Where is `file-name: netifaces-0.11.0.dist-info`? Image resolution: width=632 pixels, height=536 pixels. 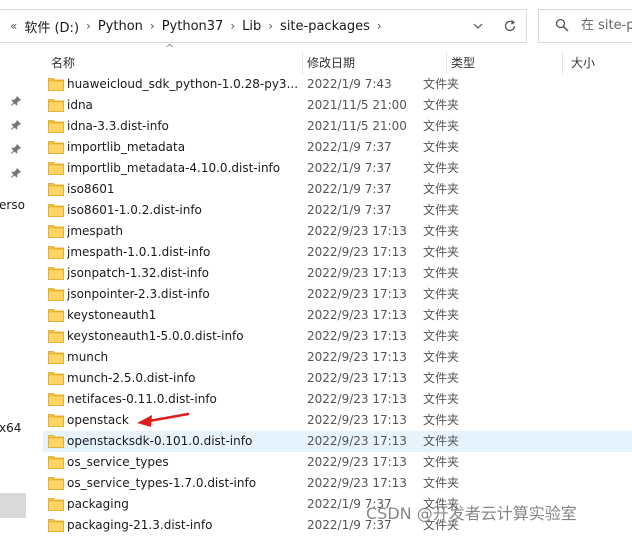 file-name: netifaces-0.11.0.dist-info is located at coordinates (183, 399).